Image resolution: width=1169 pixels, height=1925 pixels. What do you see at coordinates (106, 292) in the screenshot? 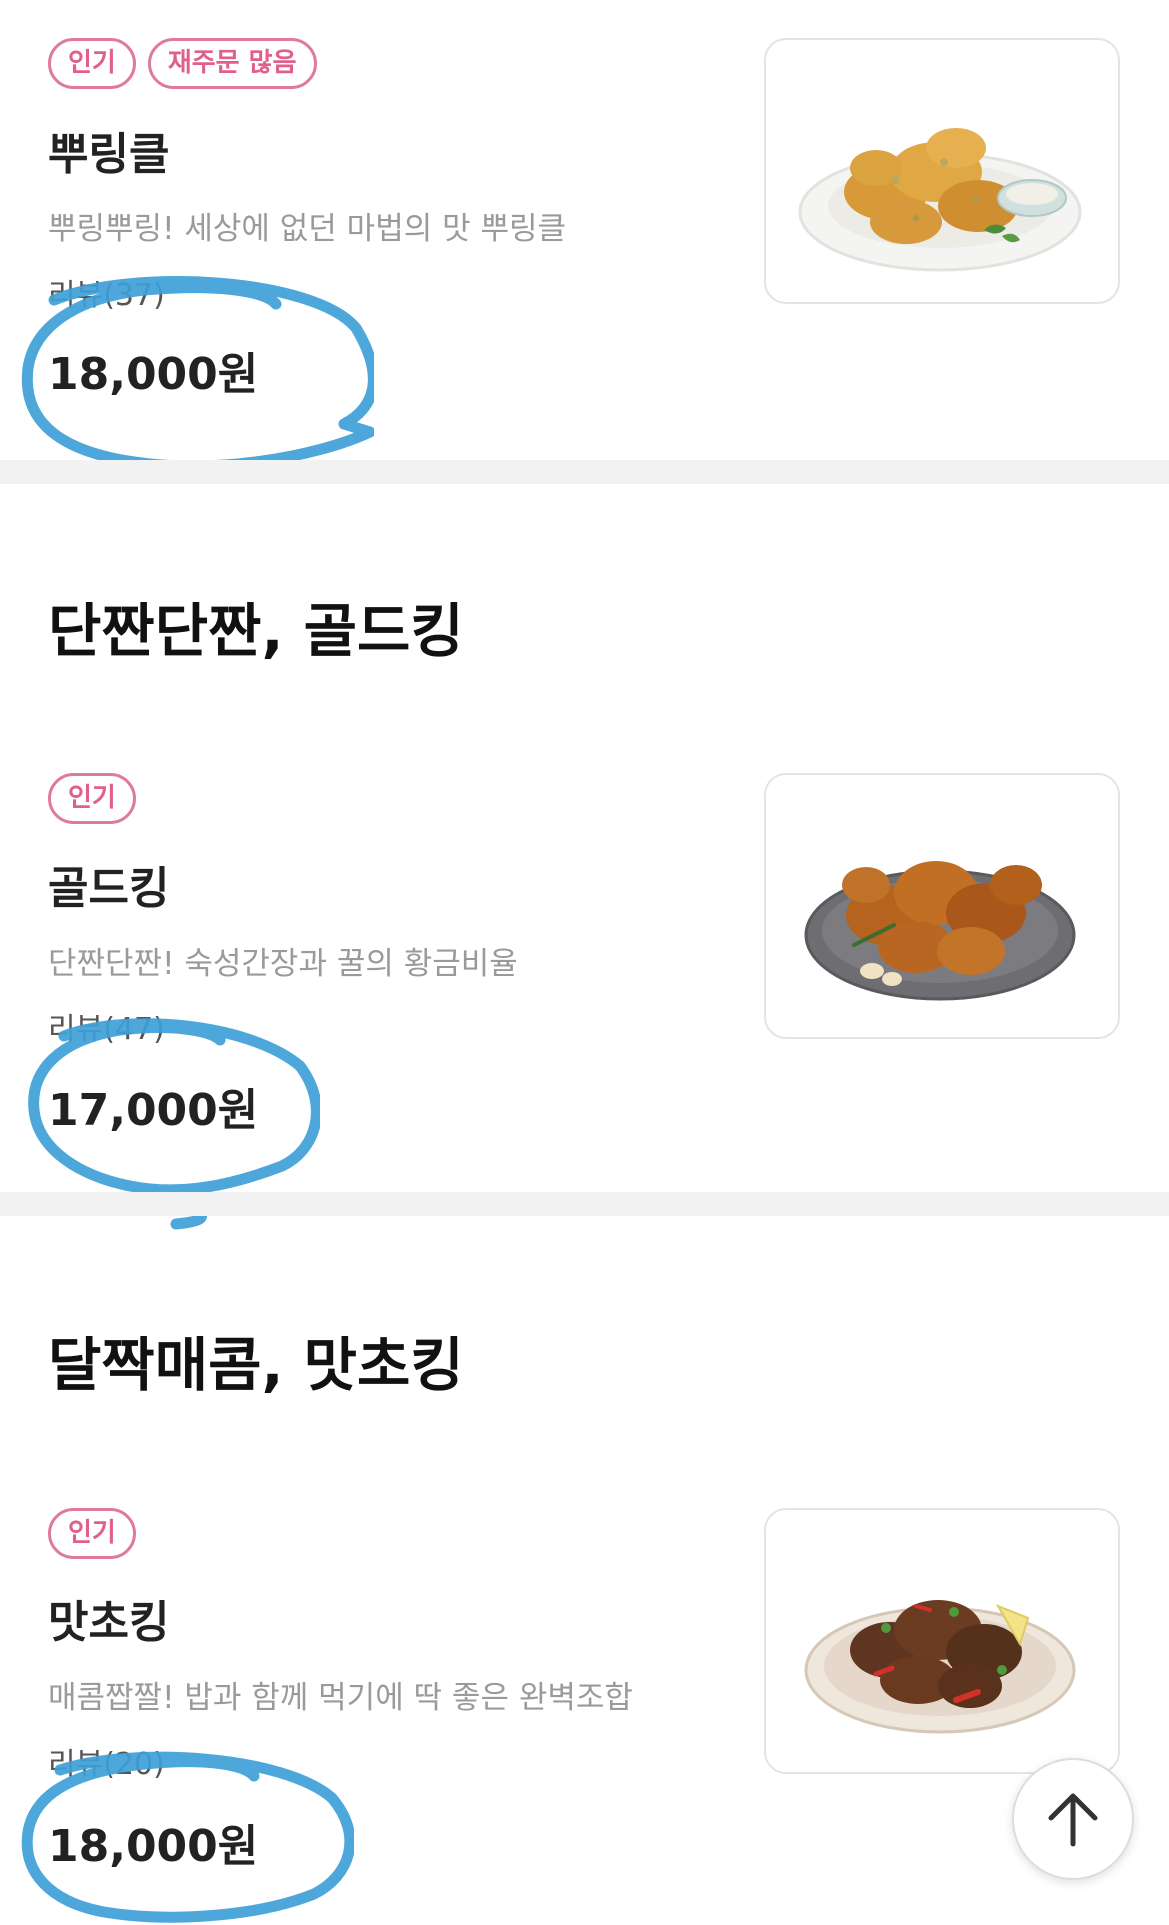
I see `item-review-count: 리뷰(37)` at bounding box center [106, 292].